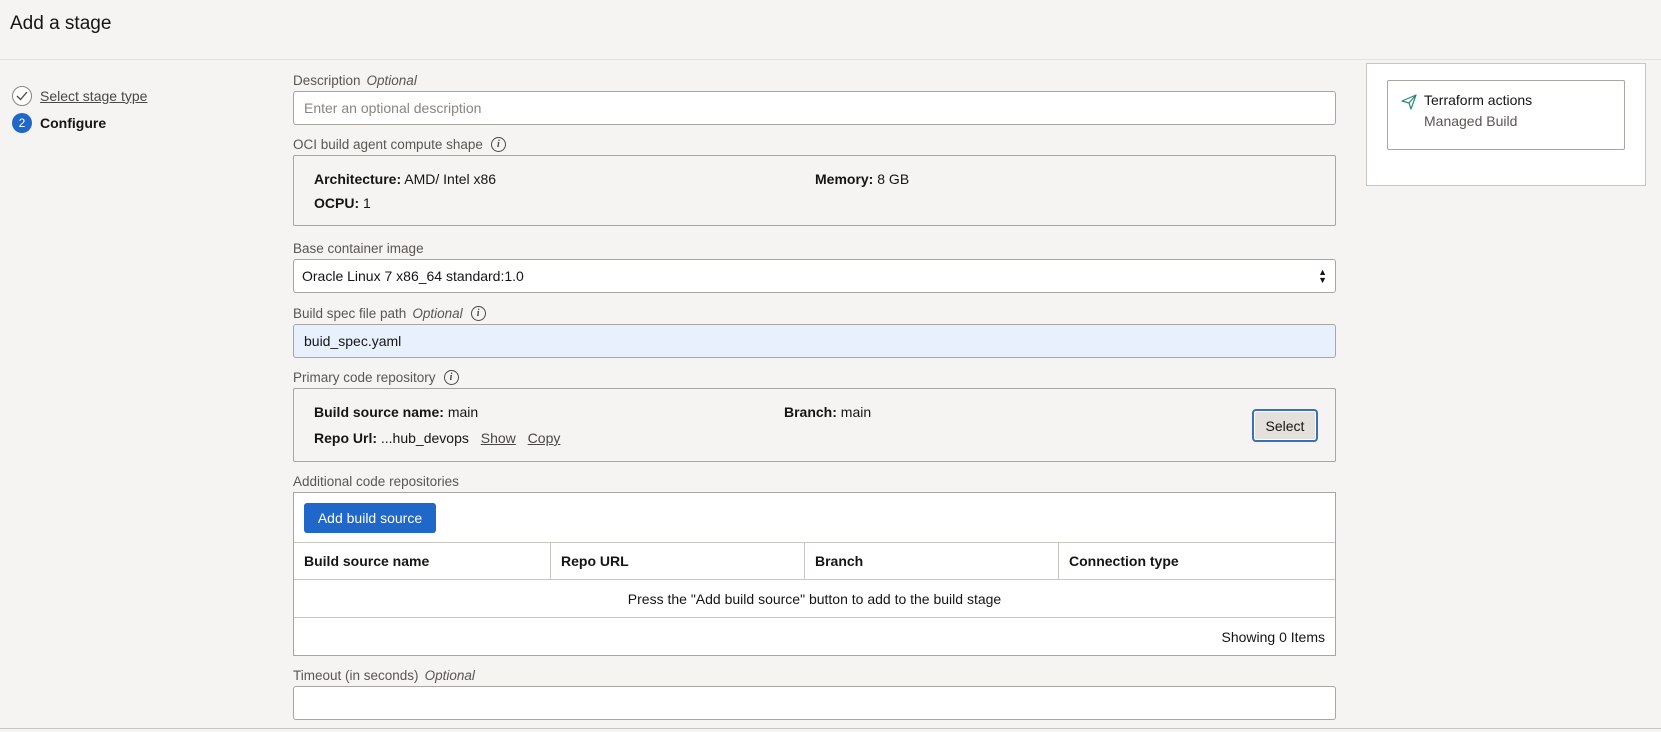  I want to click on ocpu-value: 1, so click(367, 203).